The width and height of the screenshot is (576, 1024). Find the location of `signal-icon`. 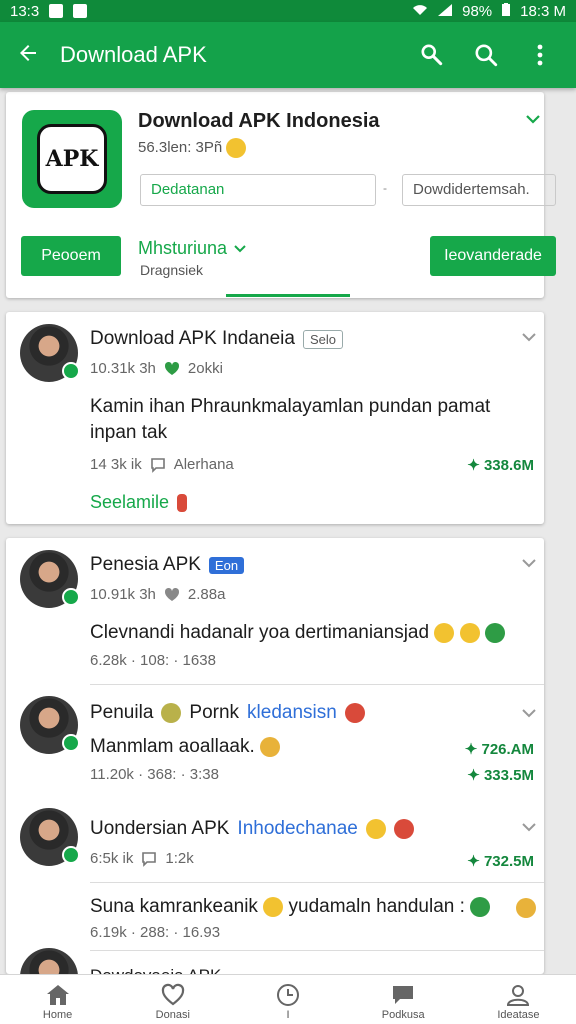

signal-icon is located at coordinates (445, 11).